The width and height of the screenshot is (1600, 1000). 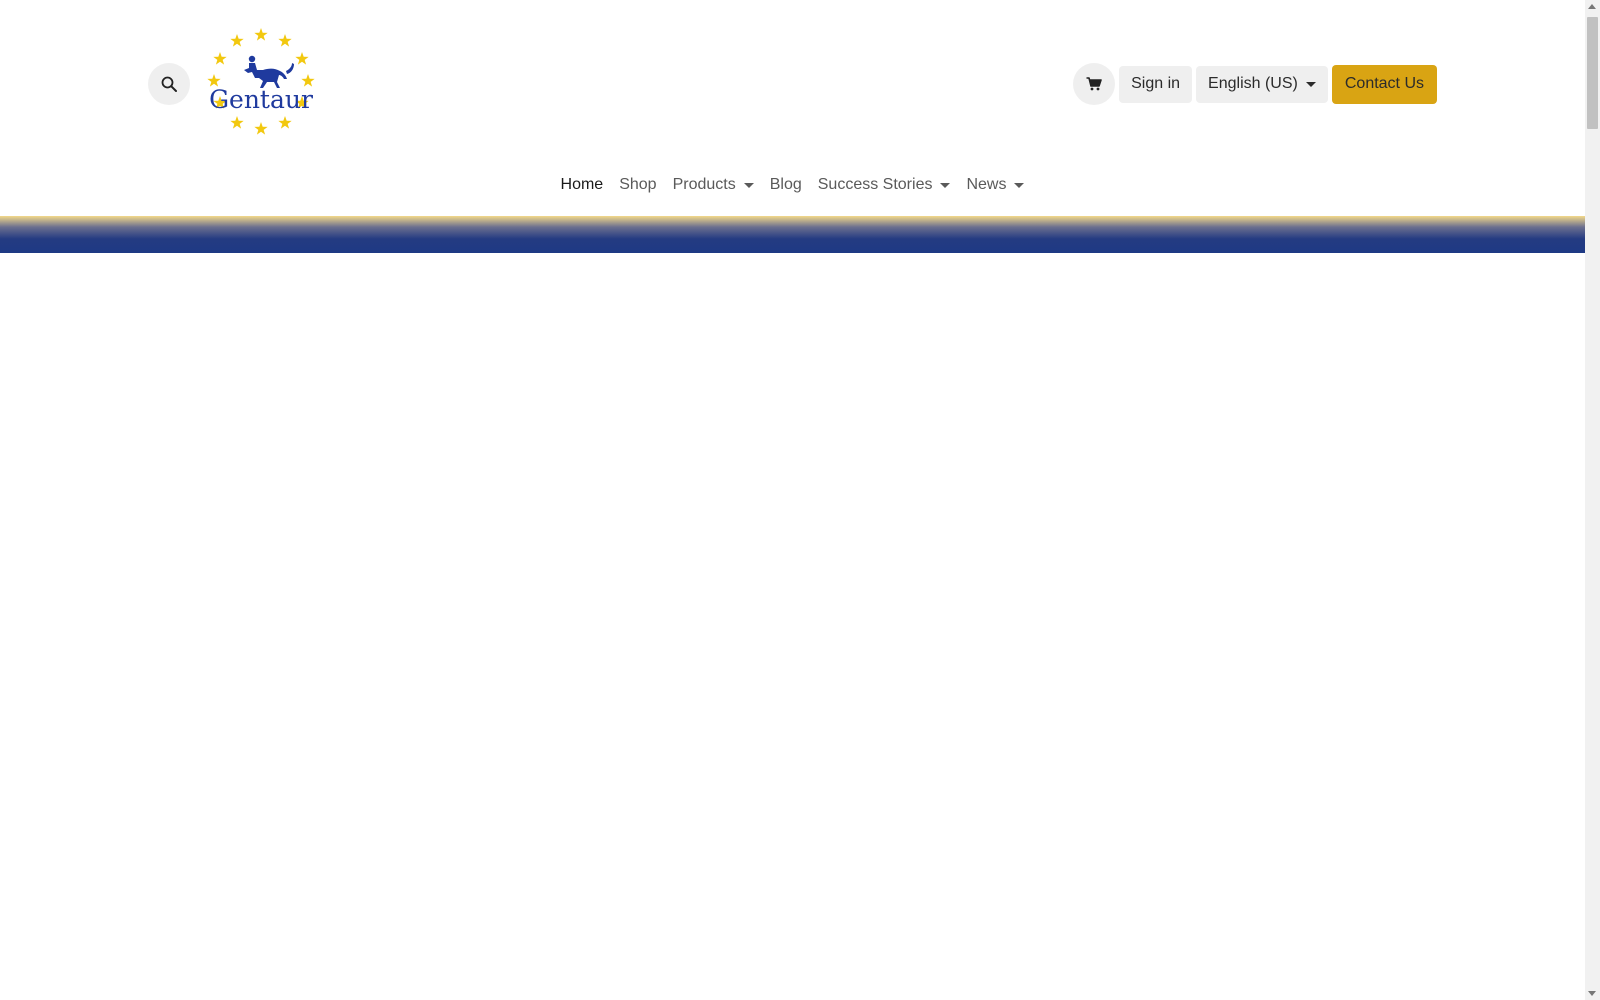 I want to click on nav-item-home: Home, so click(x=582, y=185).